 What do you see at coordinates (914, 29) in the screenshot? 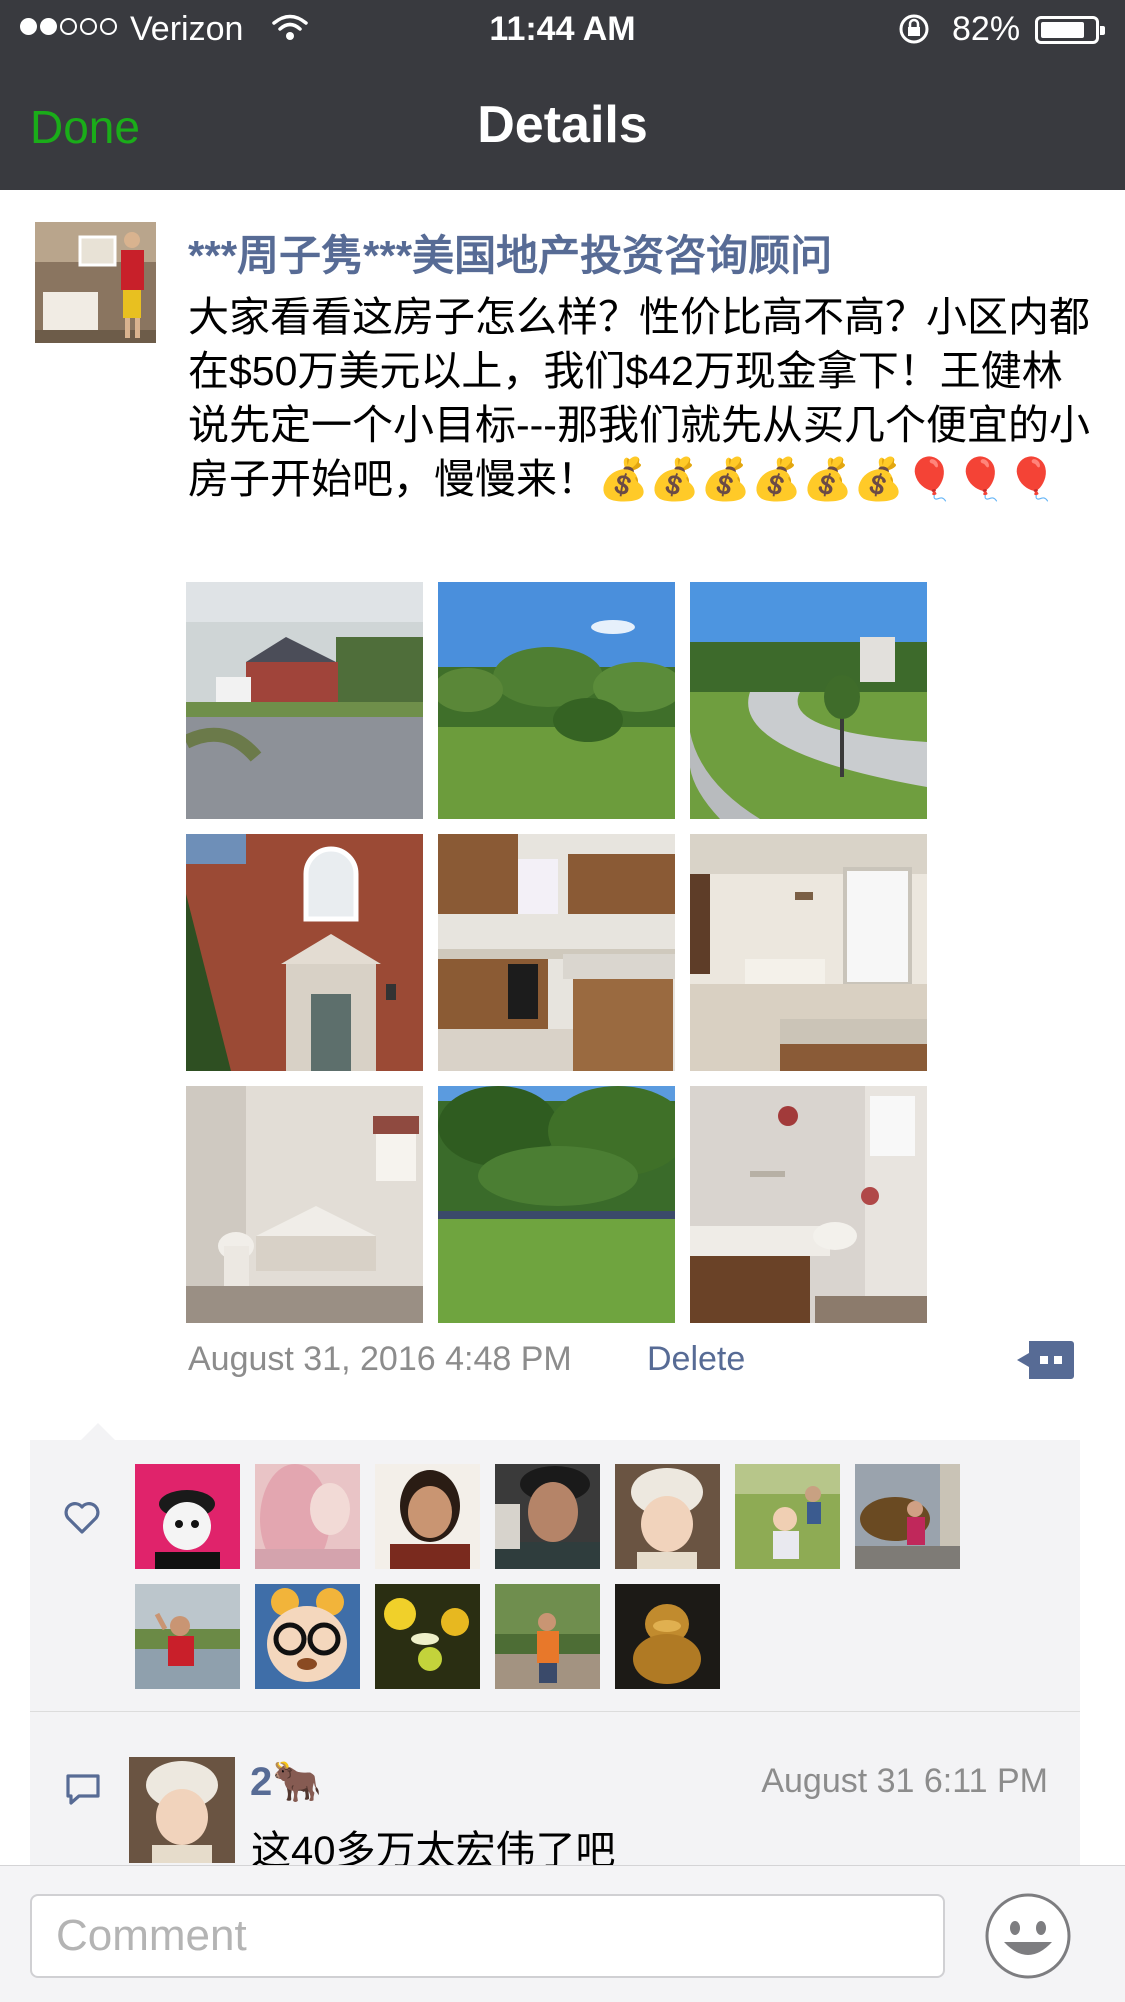
I see `rotation-lock-icon` at bounding box center [914, 29].